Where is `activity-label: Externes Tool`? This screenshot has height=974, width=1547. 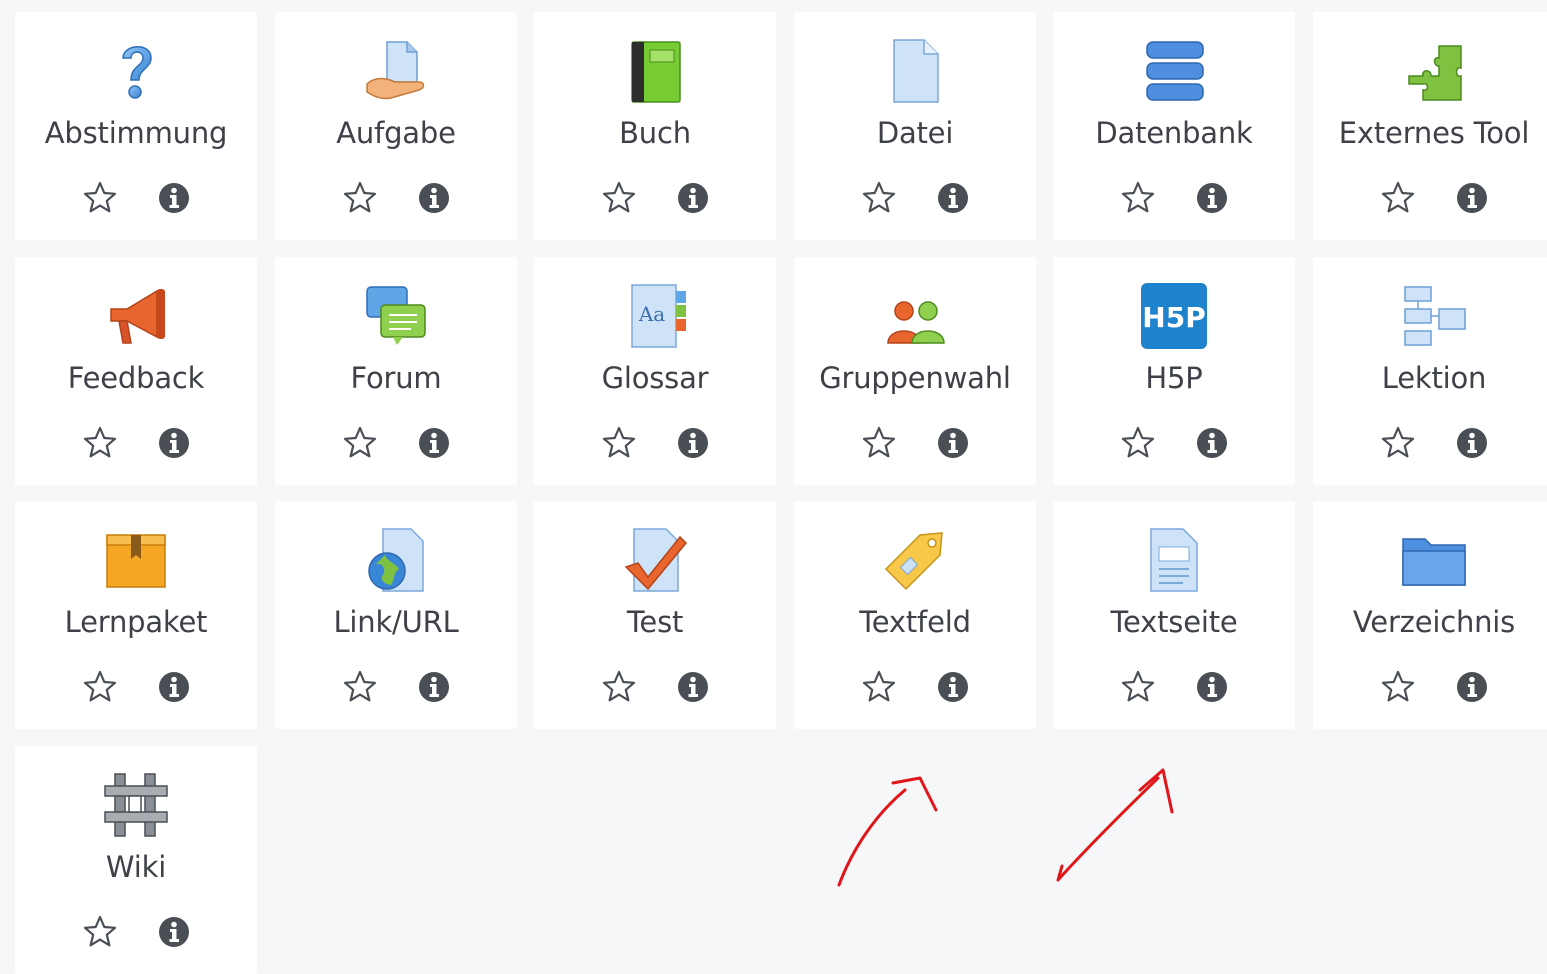 activity-label: Externes Tool is located at coordinates (1434, 133).